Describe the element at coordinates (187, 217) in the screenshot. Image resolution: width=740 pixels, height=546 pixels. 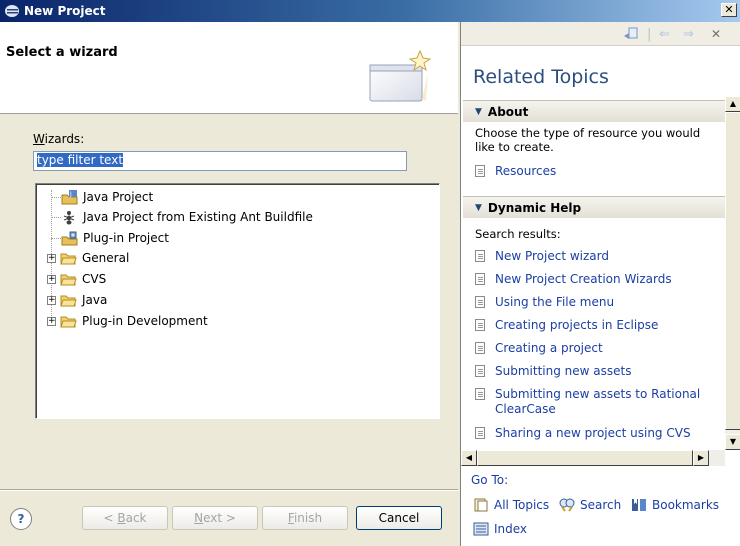
I see `tree-item-ant-project: Java Project from Existing Ant Buildfile` at that location.